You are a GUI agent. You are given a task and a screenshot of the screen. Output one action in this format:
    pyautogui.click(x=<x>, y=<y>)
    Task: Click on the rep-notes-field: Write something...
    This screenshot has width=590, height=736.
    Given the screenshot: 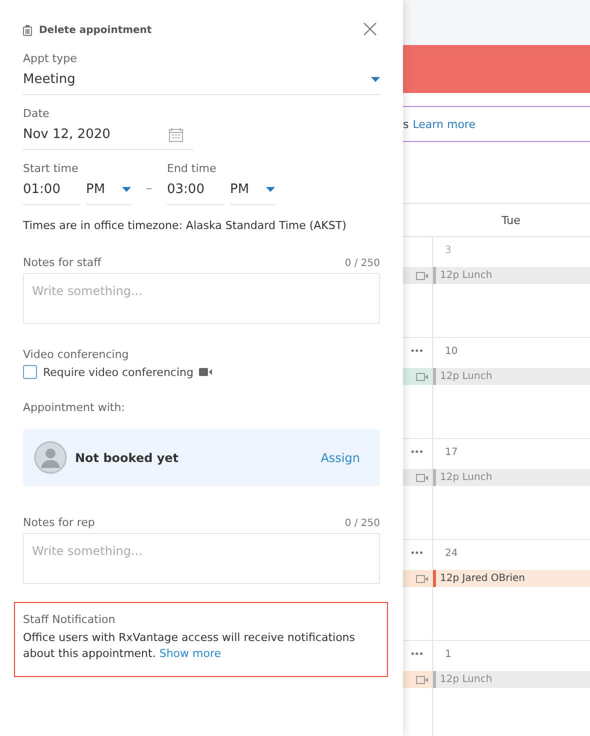 What is the action you would take?
    pyautogui.click(x=201, y=558)
    